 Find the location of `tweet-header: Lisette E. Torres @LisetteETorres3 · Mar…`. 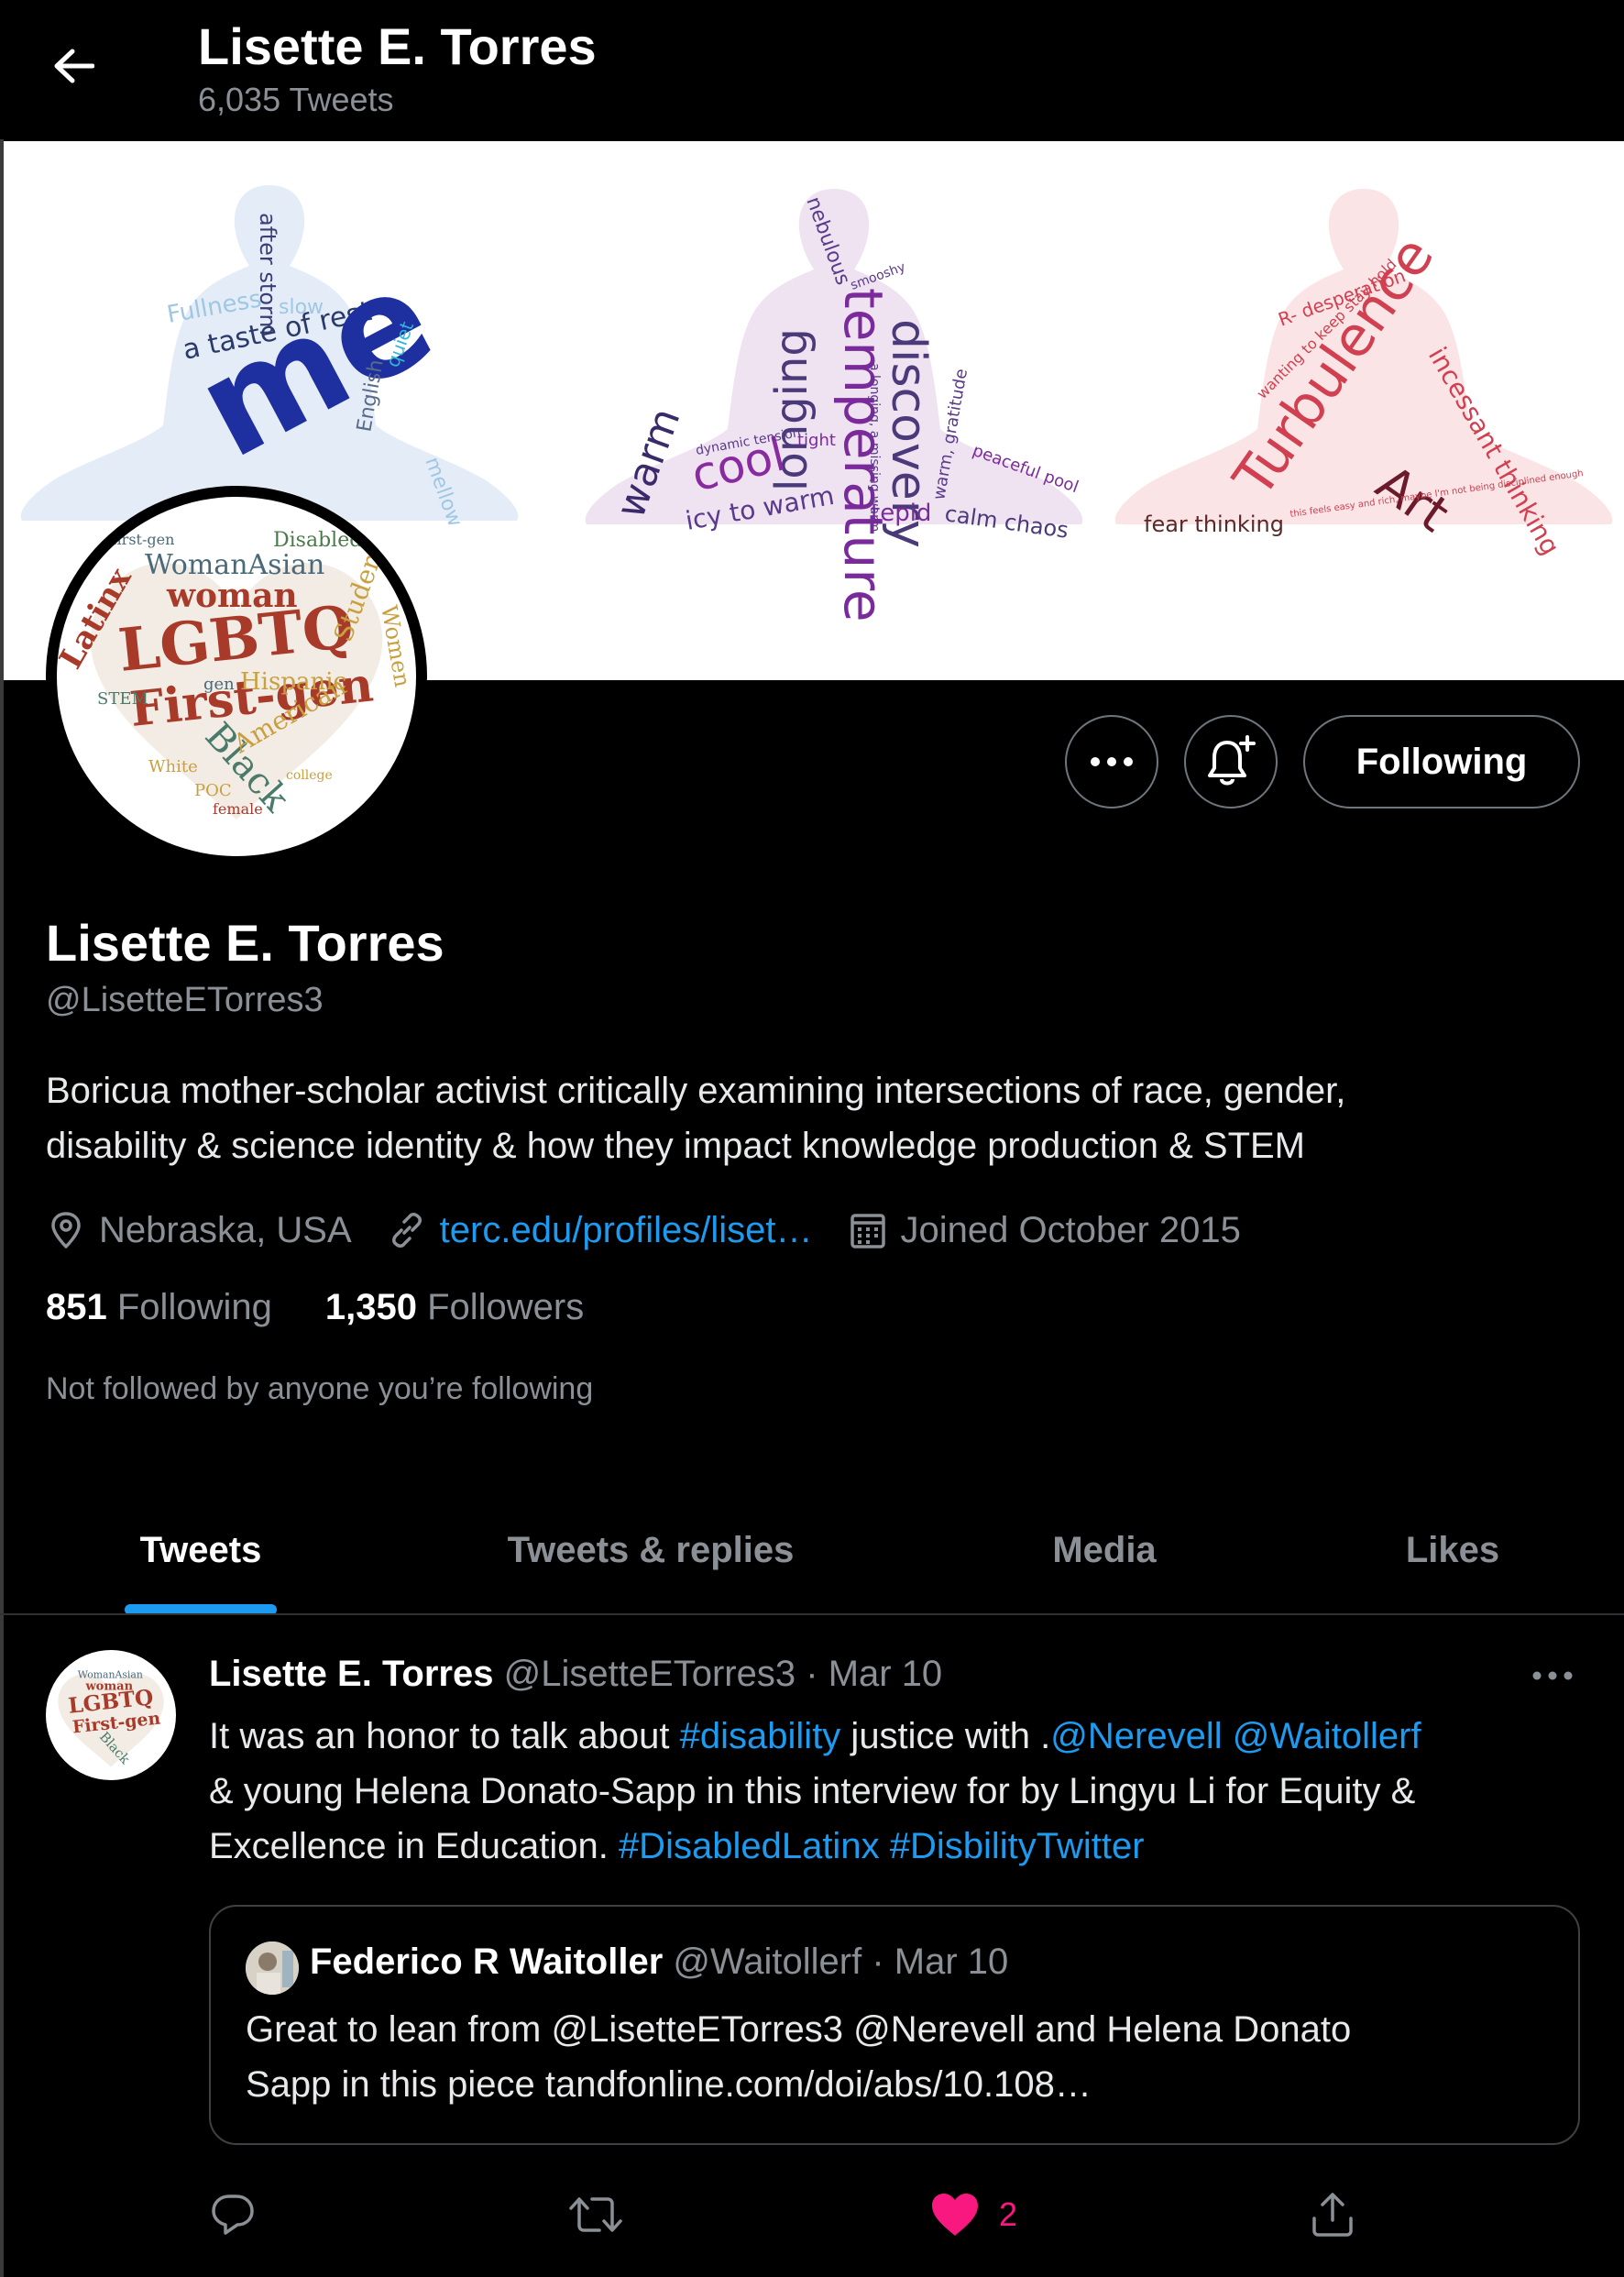

tweet-header: Lisette E. Torres @LisetteETorres3 · Mar… is located at coordinates (575, 1674).